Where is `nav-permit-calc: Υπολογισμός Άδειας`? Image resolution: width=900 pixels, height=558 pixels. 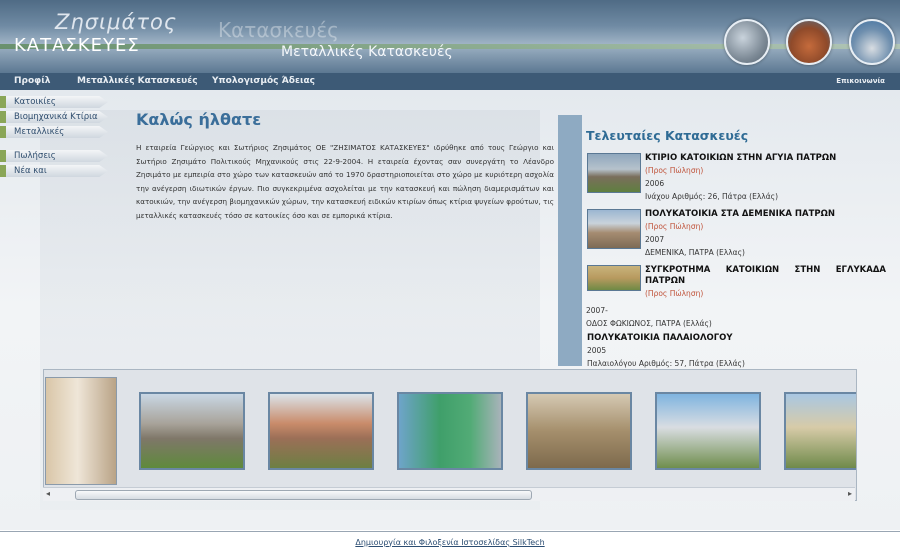 nav-permit-calc: Υπολογισμός Άδειας is located at coordinates (263, 81).